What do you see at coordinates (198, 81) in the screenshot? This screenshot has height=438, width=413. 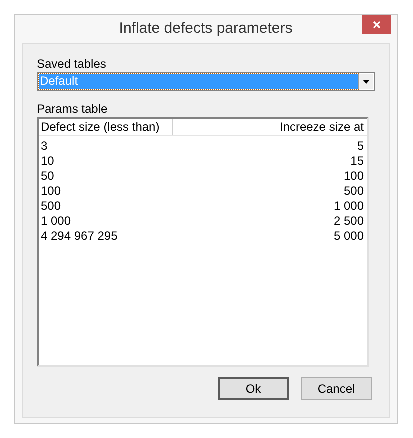 I see `dropdown-value: Default` at bounding box center [198, 81].